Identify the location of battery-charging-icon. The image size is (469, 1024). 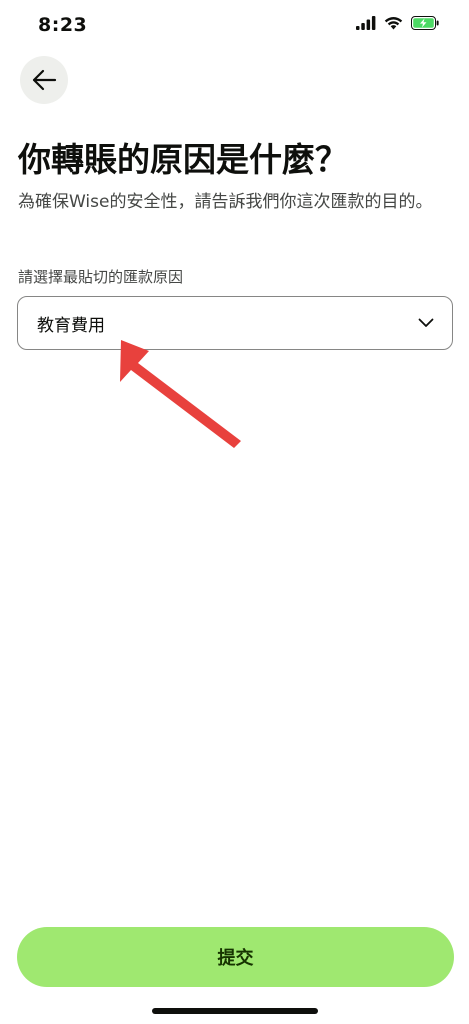
(425, 23).